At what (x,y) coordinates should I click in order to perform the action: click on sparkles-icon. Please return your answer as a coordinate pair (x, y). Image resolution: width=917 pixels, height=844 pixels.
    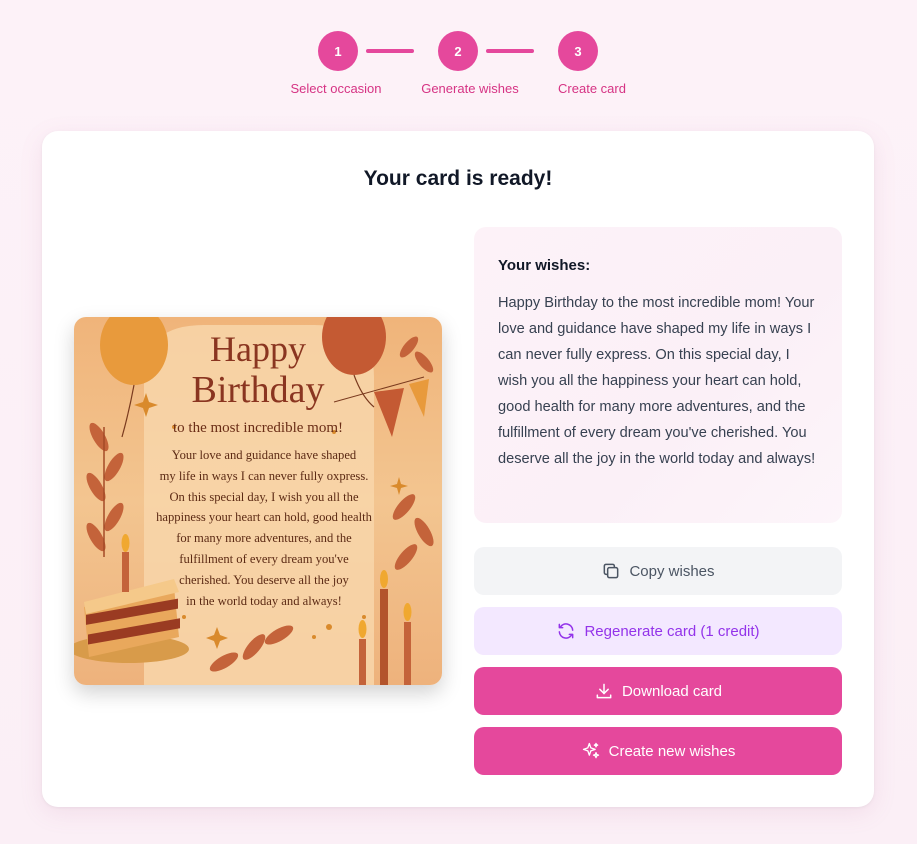
    Looking at the image, I should click on (590, 750).